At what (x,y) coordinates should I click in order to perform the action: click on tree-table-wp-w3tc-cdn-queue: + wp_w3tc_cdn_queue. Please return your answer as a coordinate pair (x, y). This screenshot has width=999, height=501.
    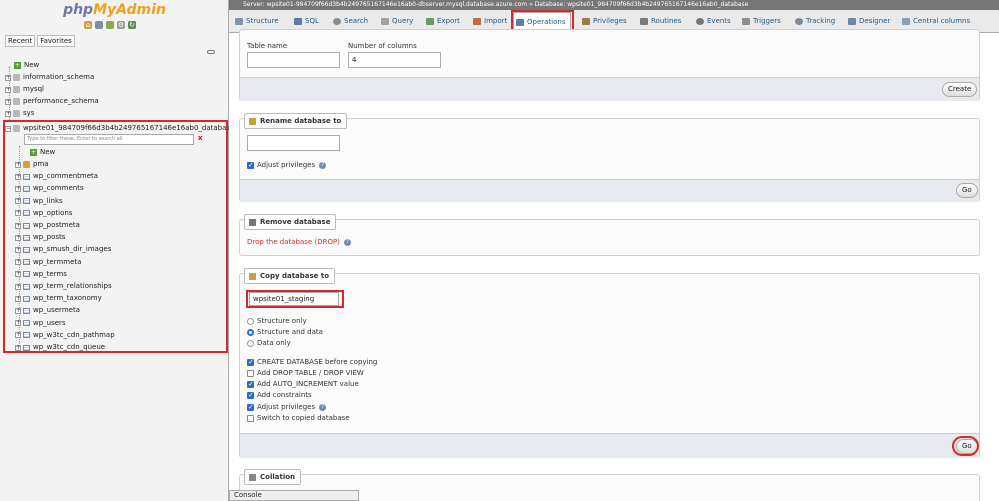
    Looking at the image, I should click on (60, 347).